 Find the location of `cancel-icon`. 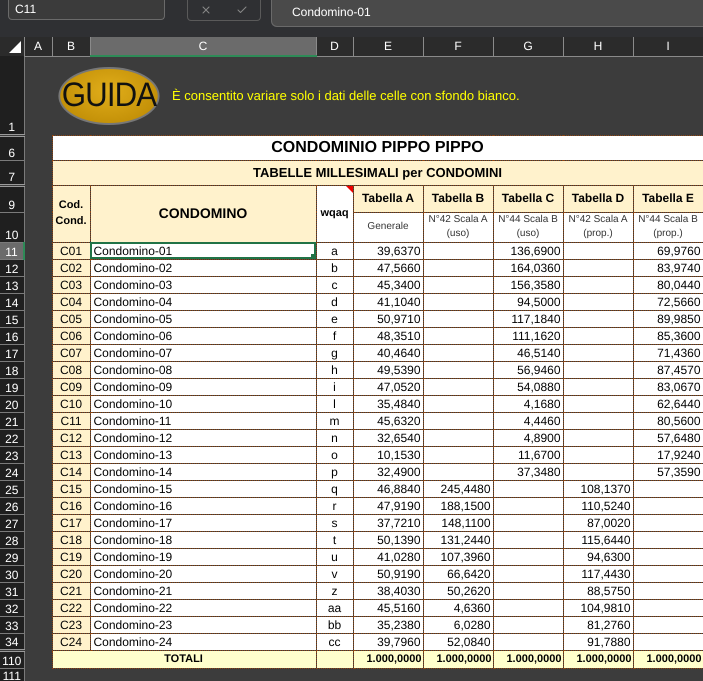

cancel-icon is located at coordinates (206, 10).